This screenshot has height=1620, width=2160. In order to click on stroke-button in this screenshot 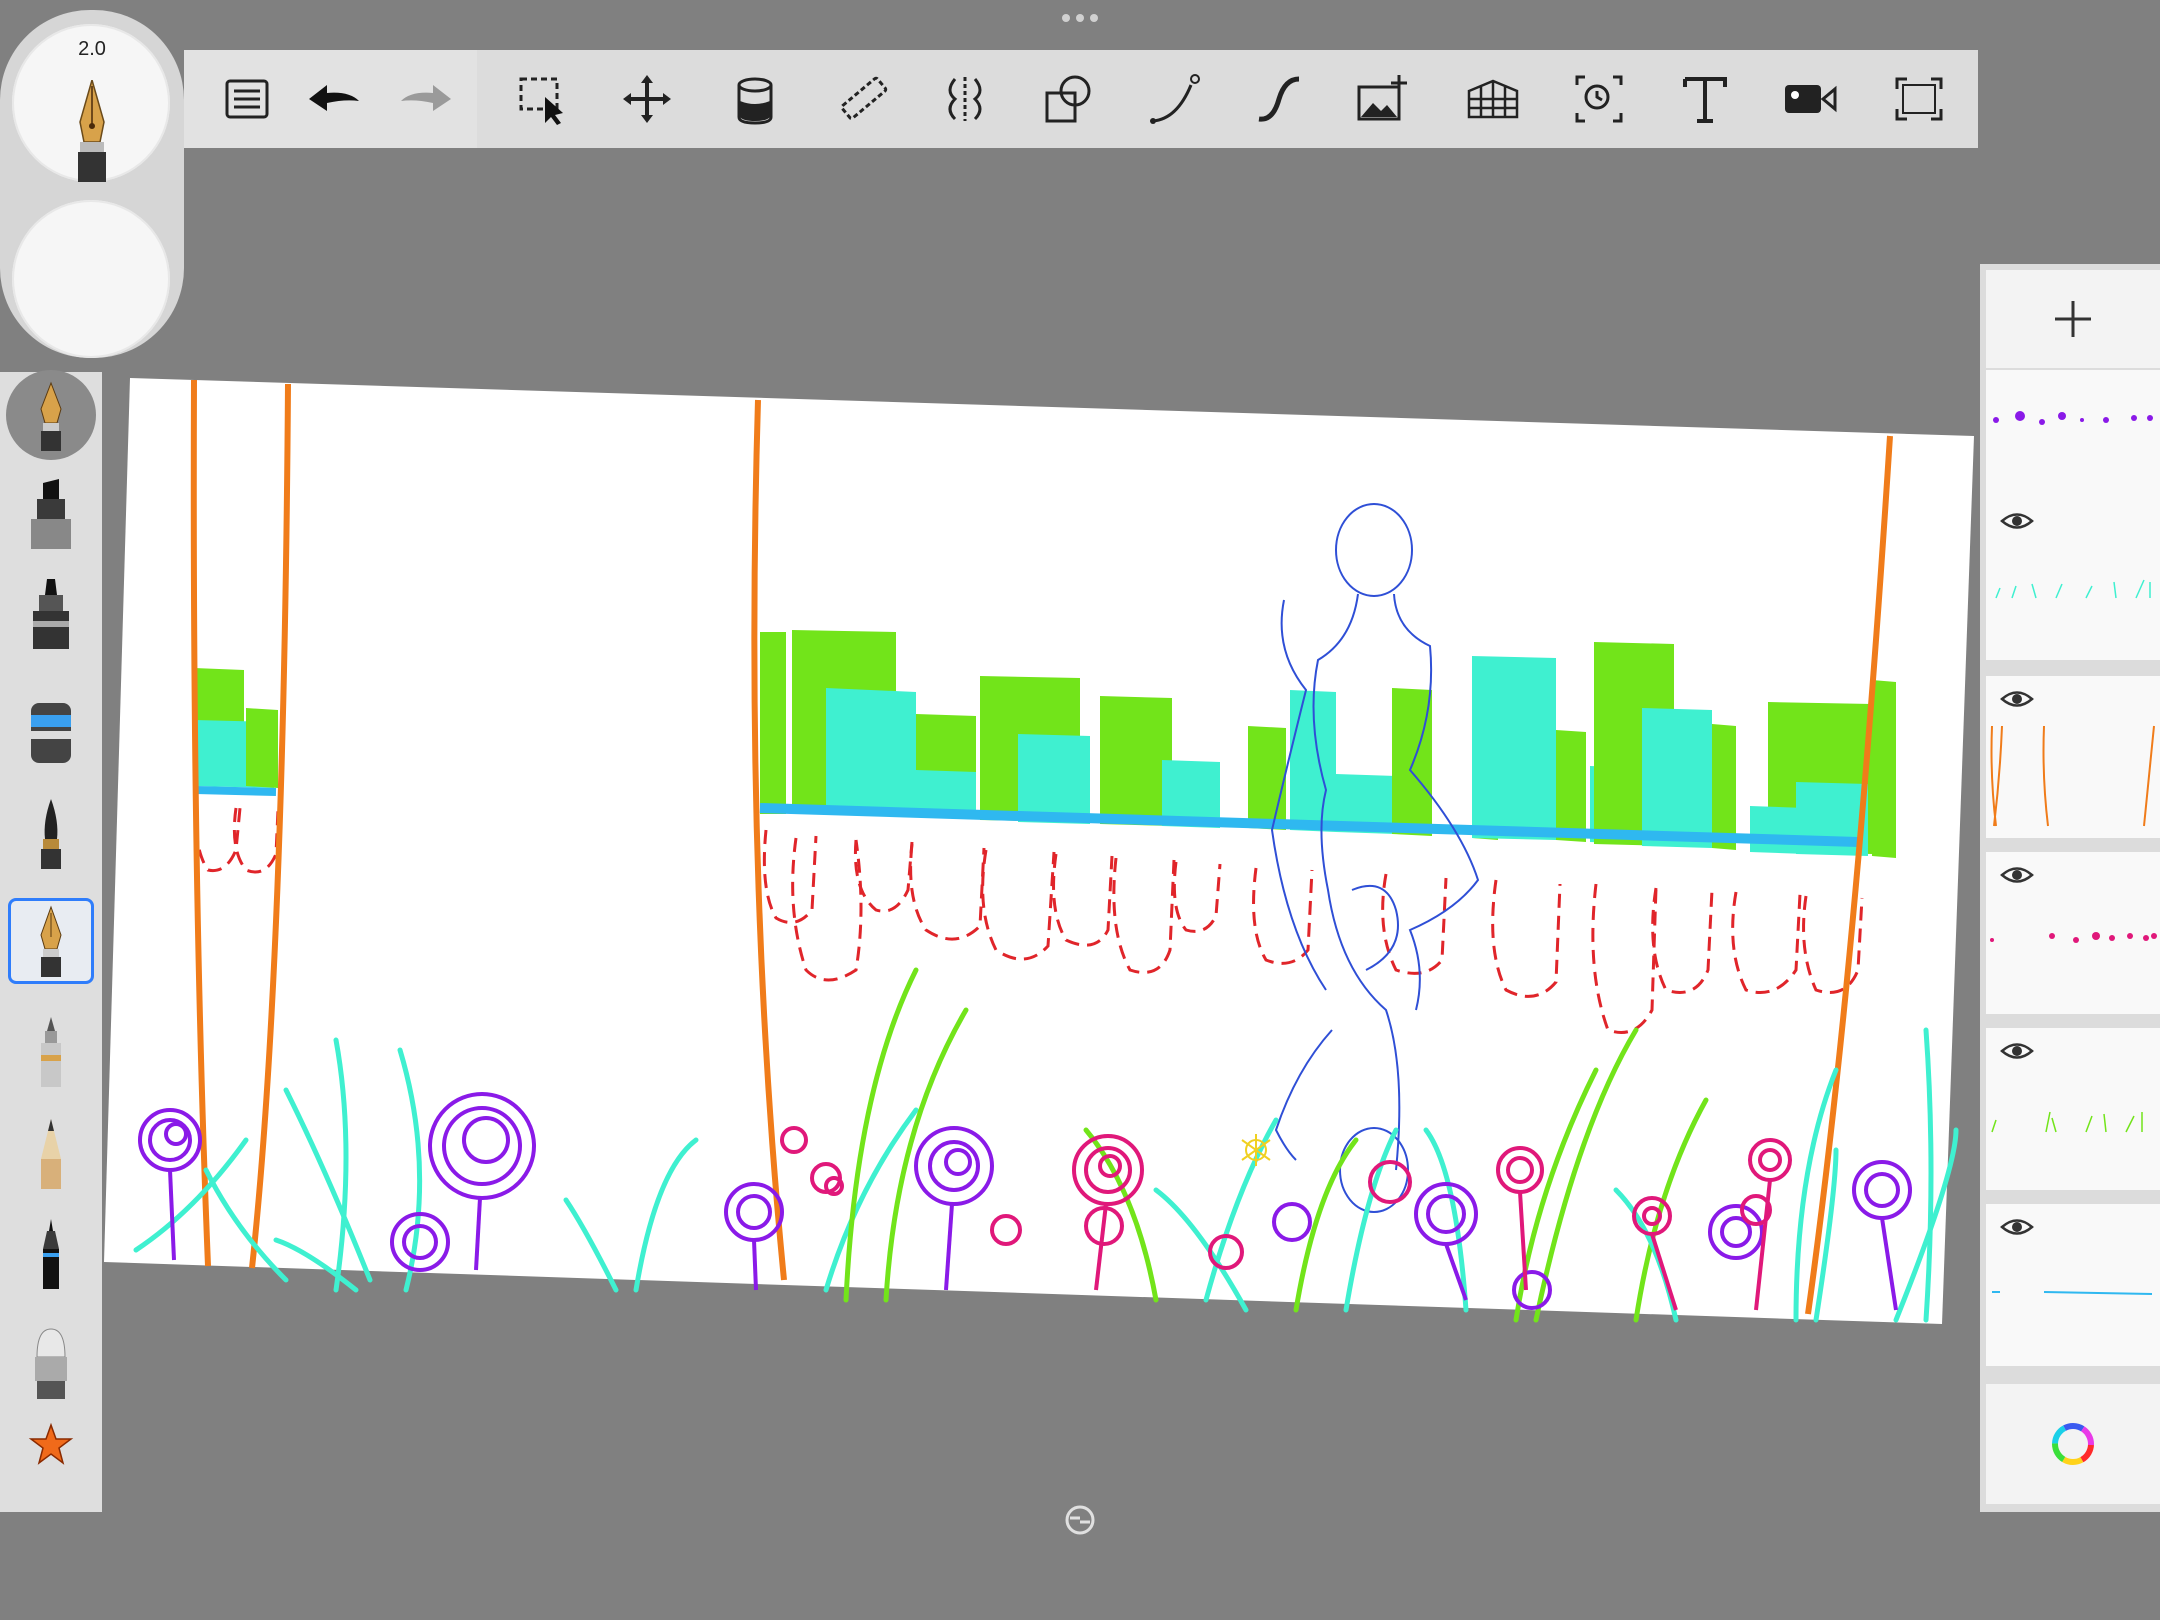, I will do `click(1279, 99)`.